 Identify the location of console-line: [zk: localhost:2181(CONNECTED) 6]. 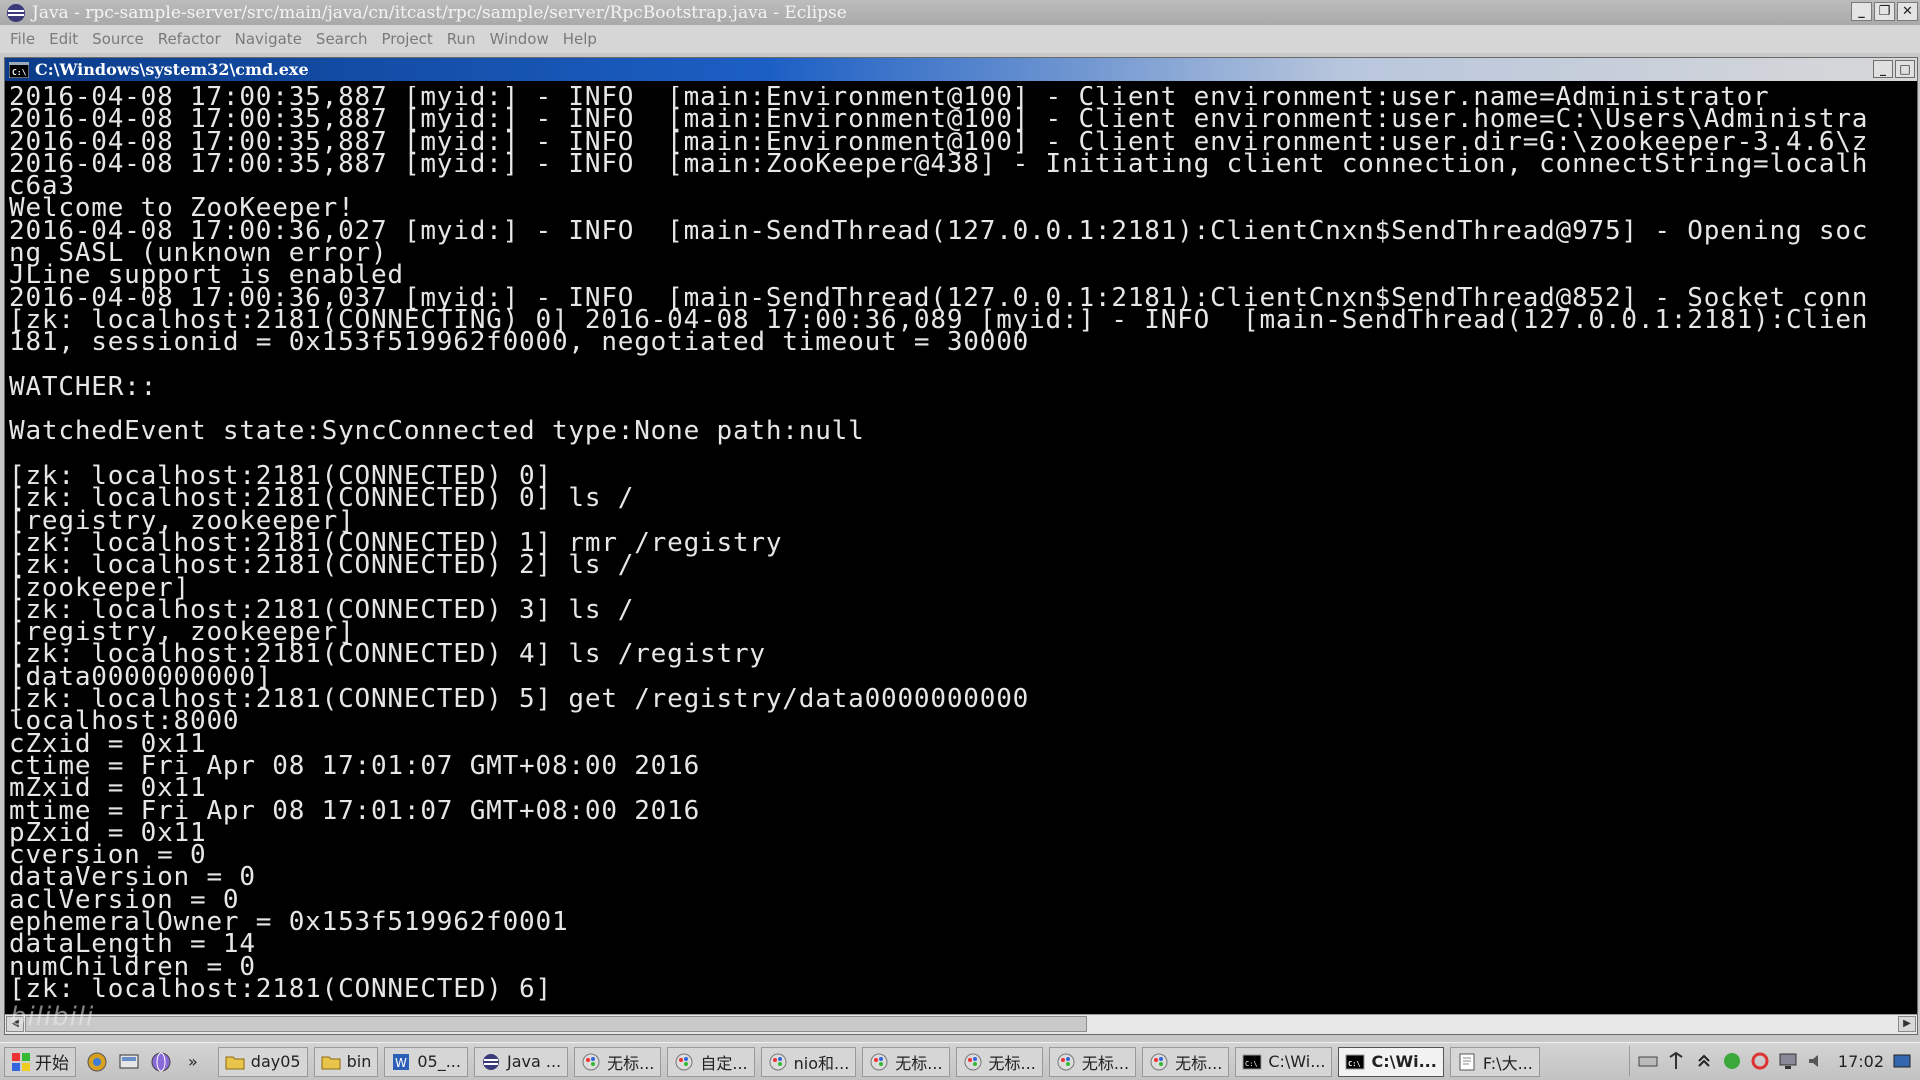
(280, 987).